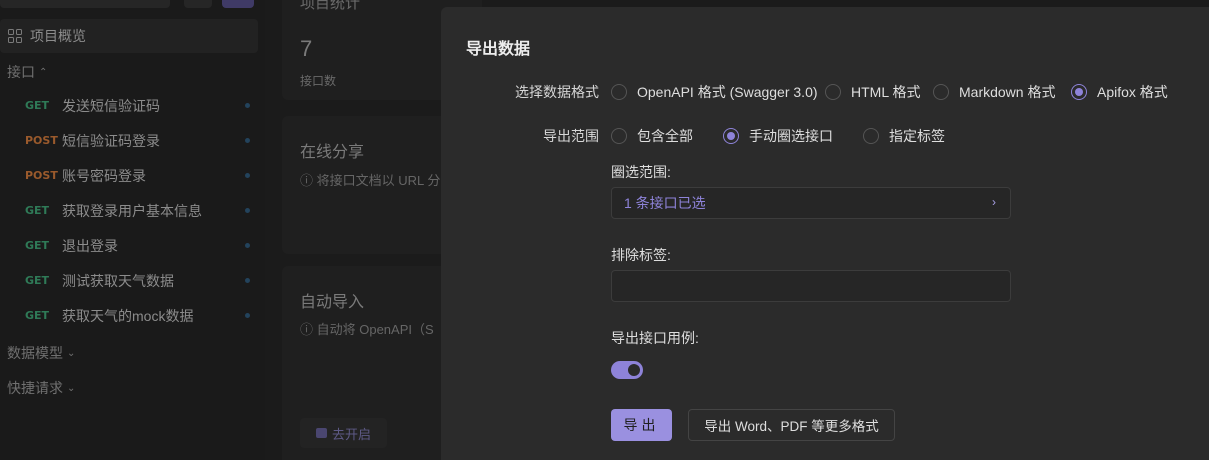 Image resolution: width=1209 pixels, height=460 pixels. I want to click on examples-toggle, so click(627, 370).